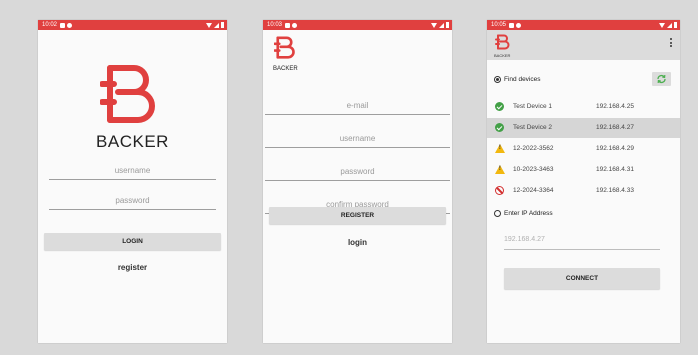 This screenshot has height=355, width=698. I want to click on status-time: 10:03, so click(275, 25).